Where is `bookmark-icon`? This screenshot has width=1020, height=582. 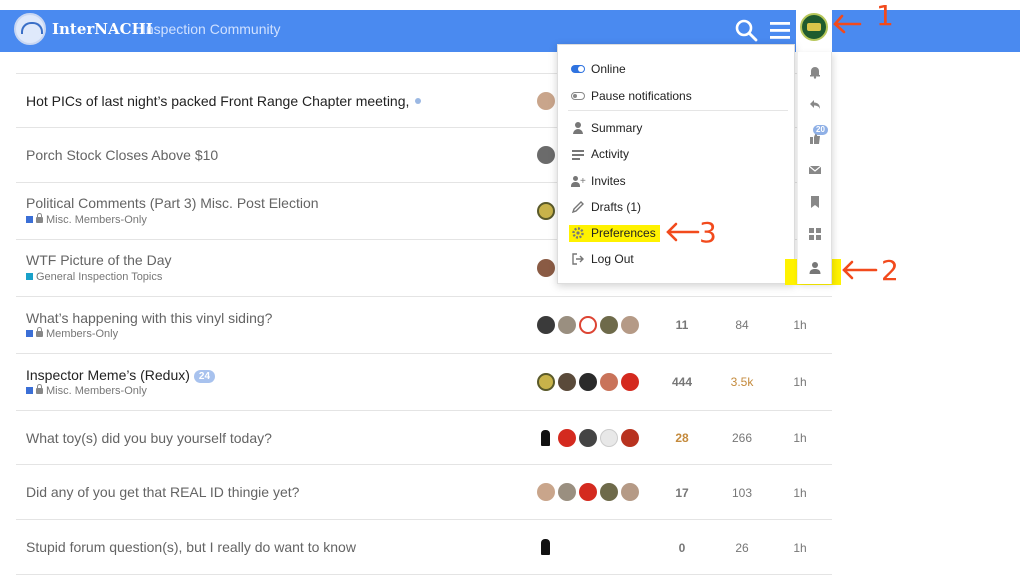
bookmark-icon is located at coordinates (815, 202).